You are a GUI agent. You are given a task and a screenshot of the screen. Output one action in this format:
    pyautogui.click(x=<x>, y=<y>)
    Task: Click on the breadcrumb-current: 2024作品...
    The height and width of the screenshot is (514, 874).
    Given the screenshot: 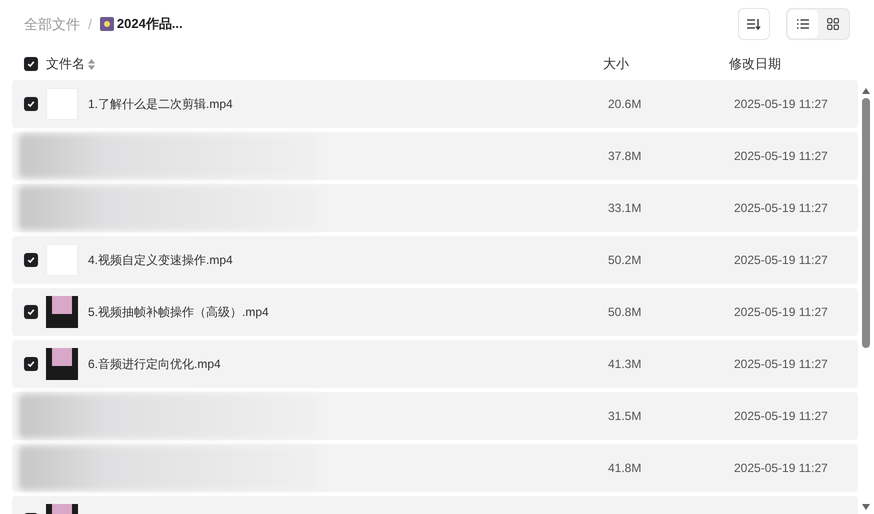 What is the action you would take?
    pyautogui.click(x=149, y=24)
    